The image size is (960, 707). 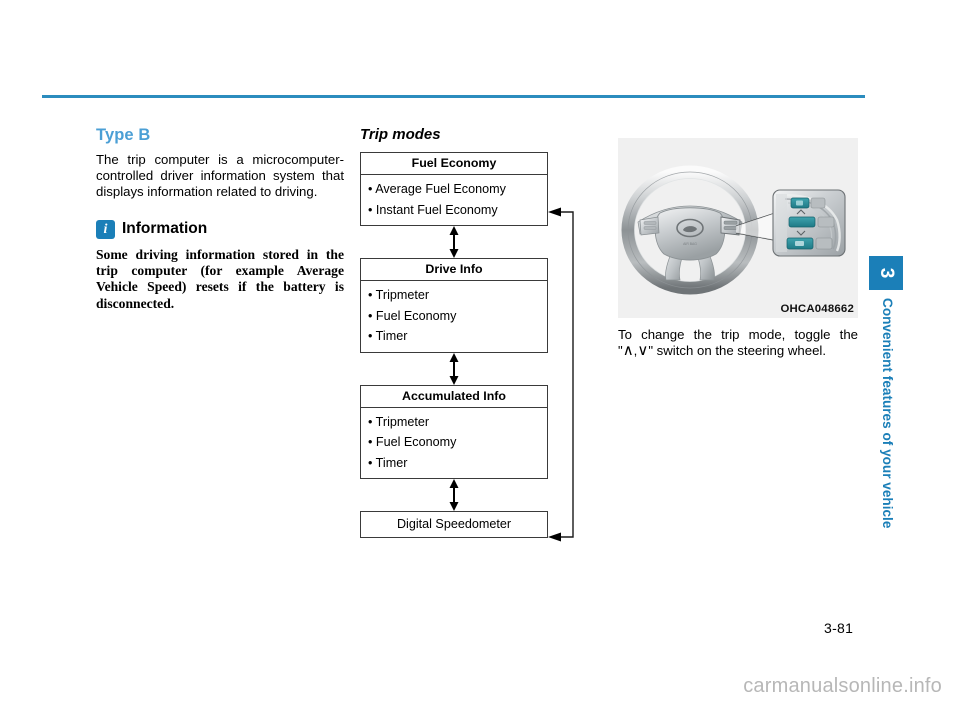 What do you see at coordinates (105, 229) in the screenshot?
I see `info-icon: i` at bounding box center [105, 229].